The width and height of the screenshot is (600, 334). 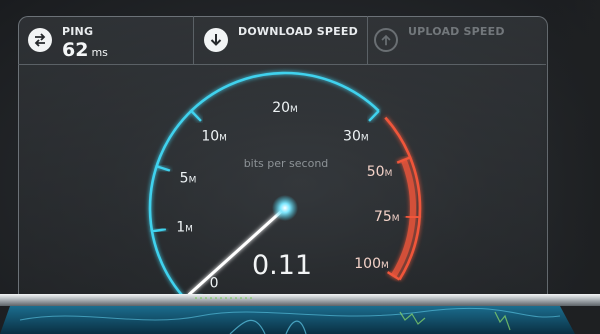 What do you see at coordinates (285, 208) in the screenshot?
I see `needle-hub` at bounding box center [285, 208].